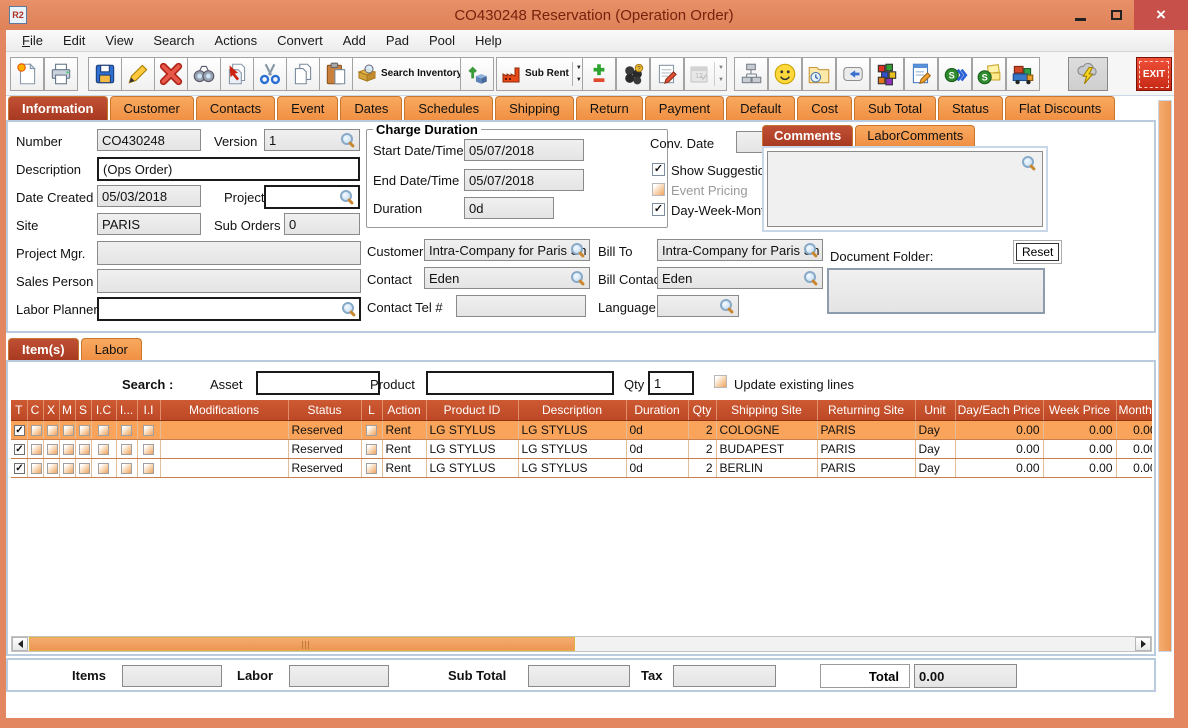 Image resolution: width=1188 pixels, height=728 pixels. Describe the element at coordinates (578, 250) in the screenshot. I see `customer-lookup-icon` at that location.